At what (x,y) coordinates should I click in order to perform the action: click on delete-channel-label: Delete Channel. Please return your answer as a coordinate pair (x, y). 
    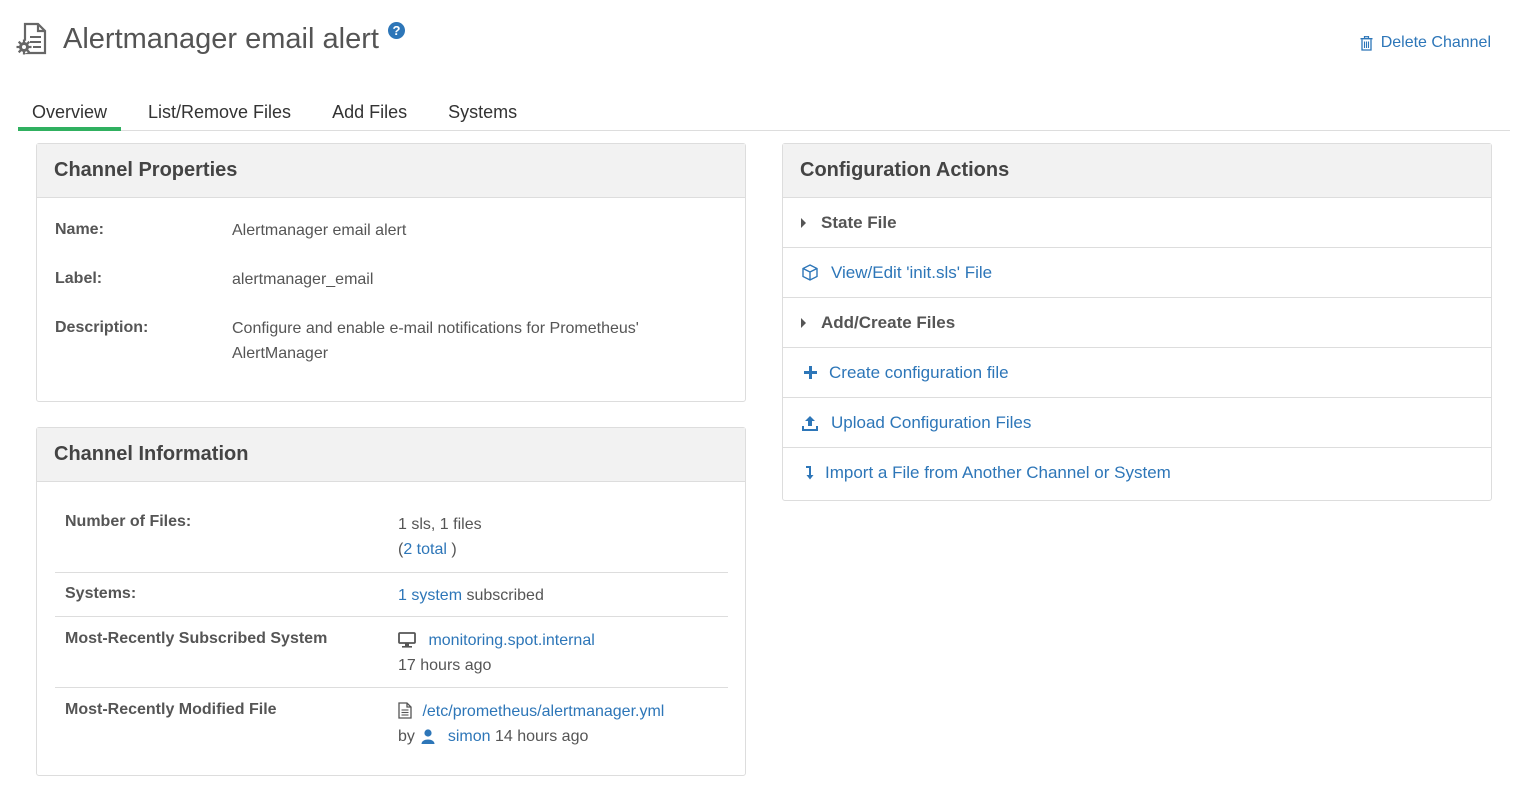
    Looking at the image, I should click on (1435, 42).